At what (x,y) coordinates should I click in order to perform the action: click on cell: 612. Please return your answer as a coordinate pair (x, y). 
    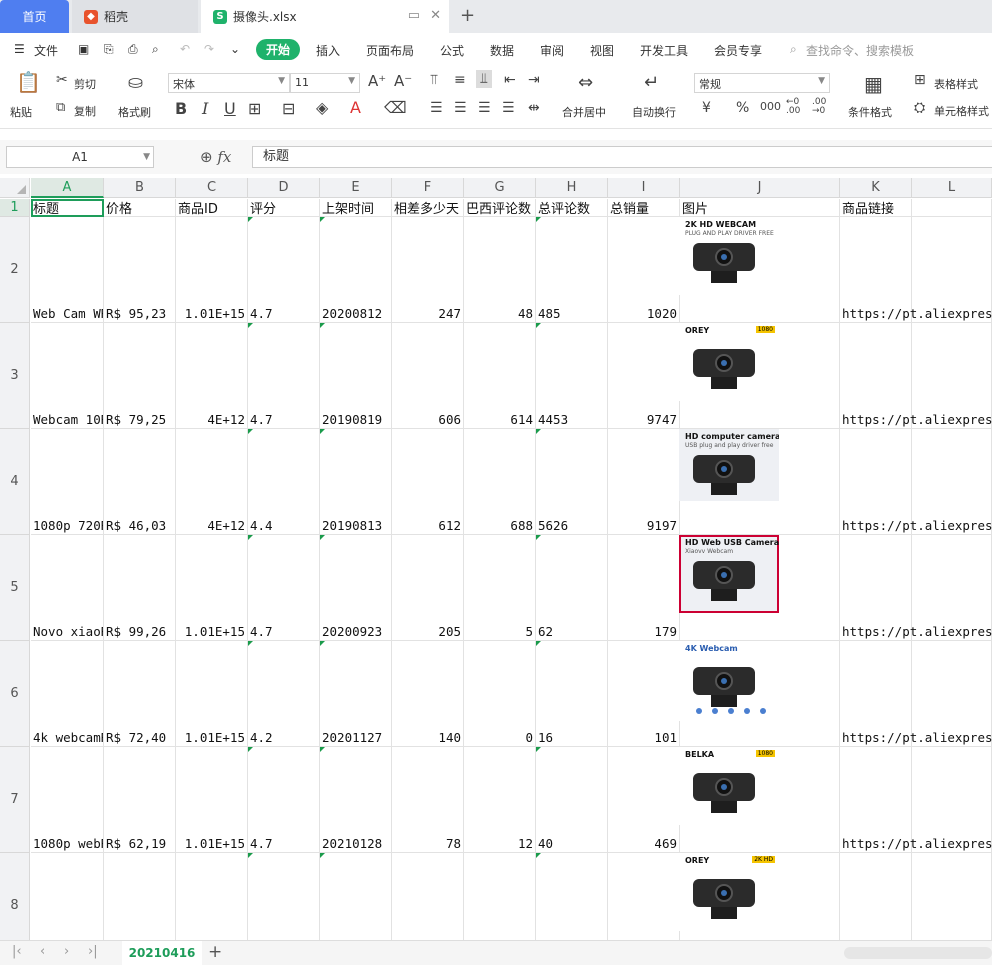
    Looking at the image, I should click on (428, 482).